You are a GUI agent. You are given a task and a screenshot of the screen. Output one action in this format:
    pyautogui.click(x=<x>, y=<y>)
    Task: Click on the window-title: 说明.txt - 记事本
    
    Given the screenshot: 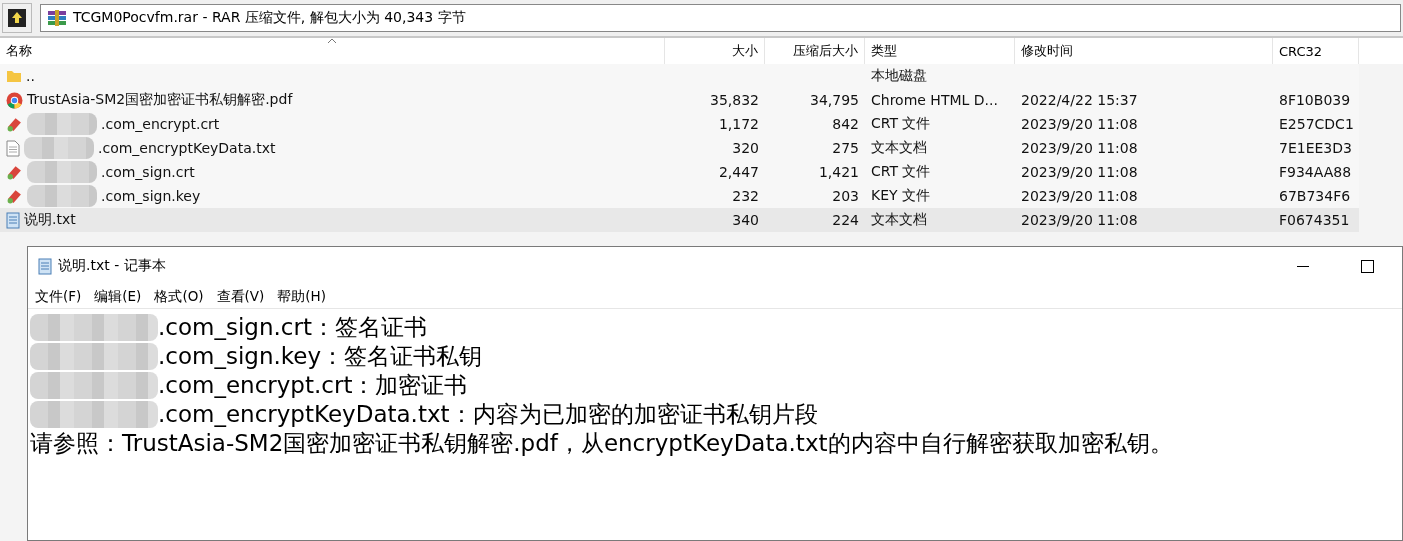 What is the action you would take?
    pyautogui.click(x=112, y=266)
    